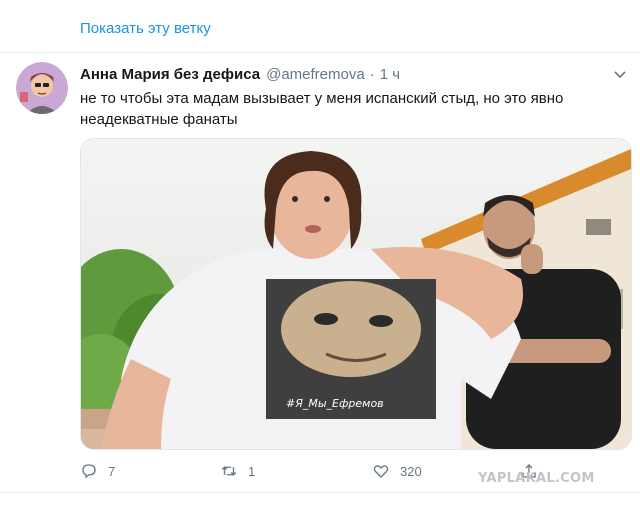 The image size is (640, 508). What do you see at coordinates (536, 478) in the screenshot?
I see `watermark: YAPLAKAL.COM` at bounding box center [536, 478].